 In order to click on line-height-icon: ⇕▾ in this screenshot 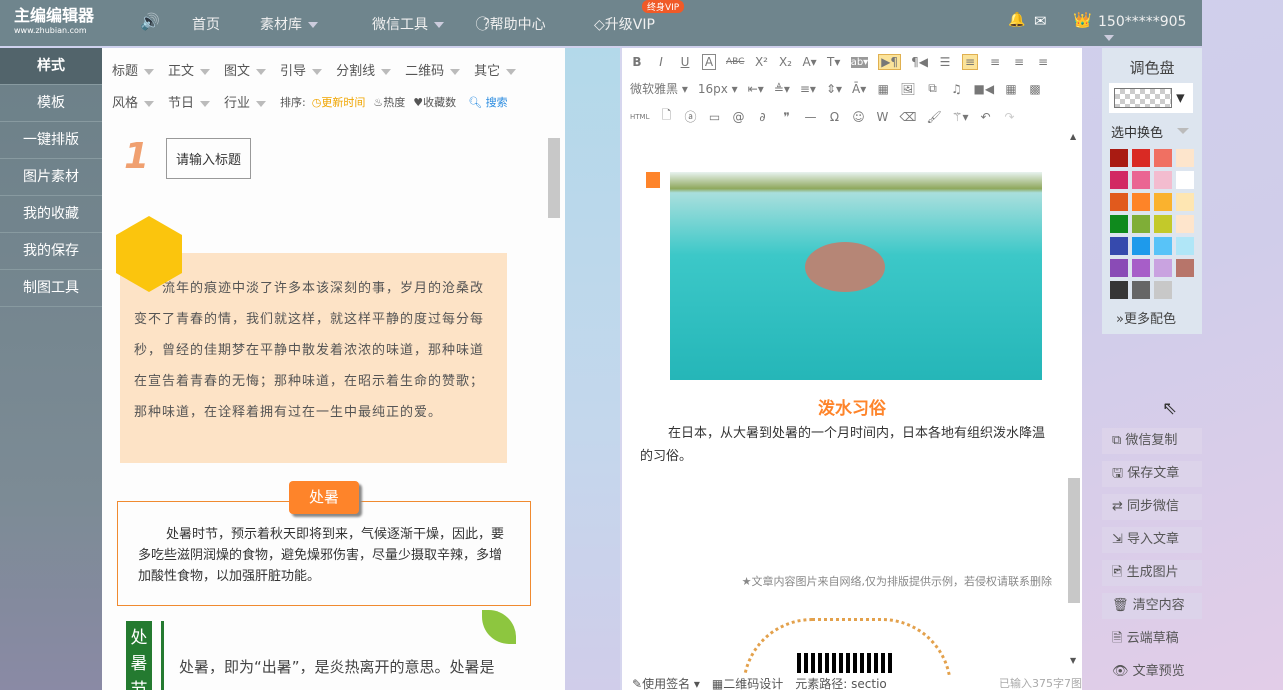, I will do `click(834, 89)`.